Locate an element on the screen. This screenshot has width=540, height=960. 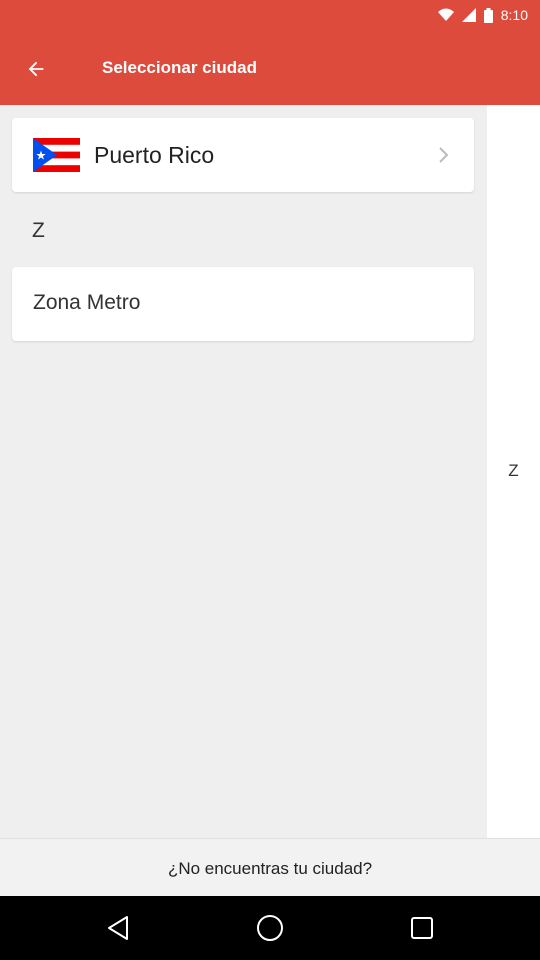
back-button is located at coordinates (36, 69).